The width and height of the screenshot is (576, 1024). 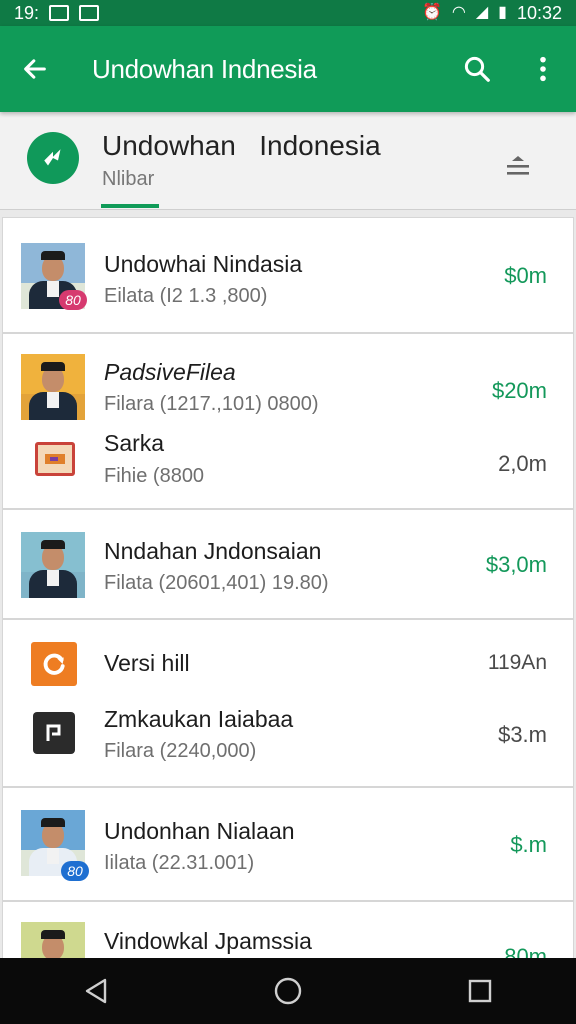 I want to click on item-amount: $20m, so click(x=519, y=390).